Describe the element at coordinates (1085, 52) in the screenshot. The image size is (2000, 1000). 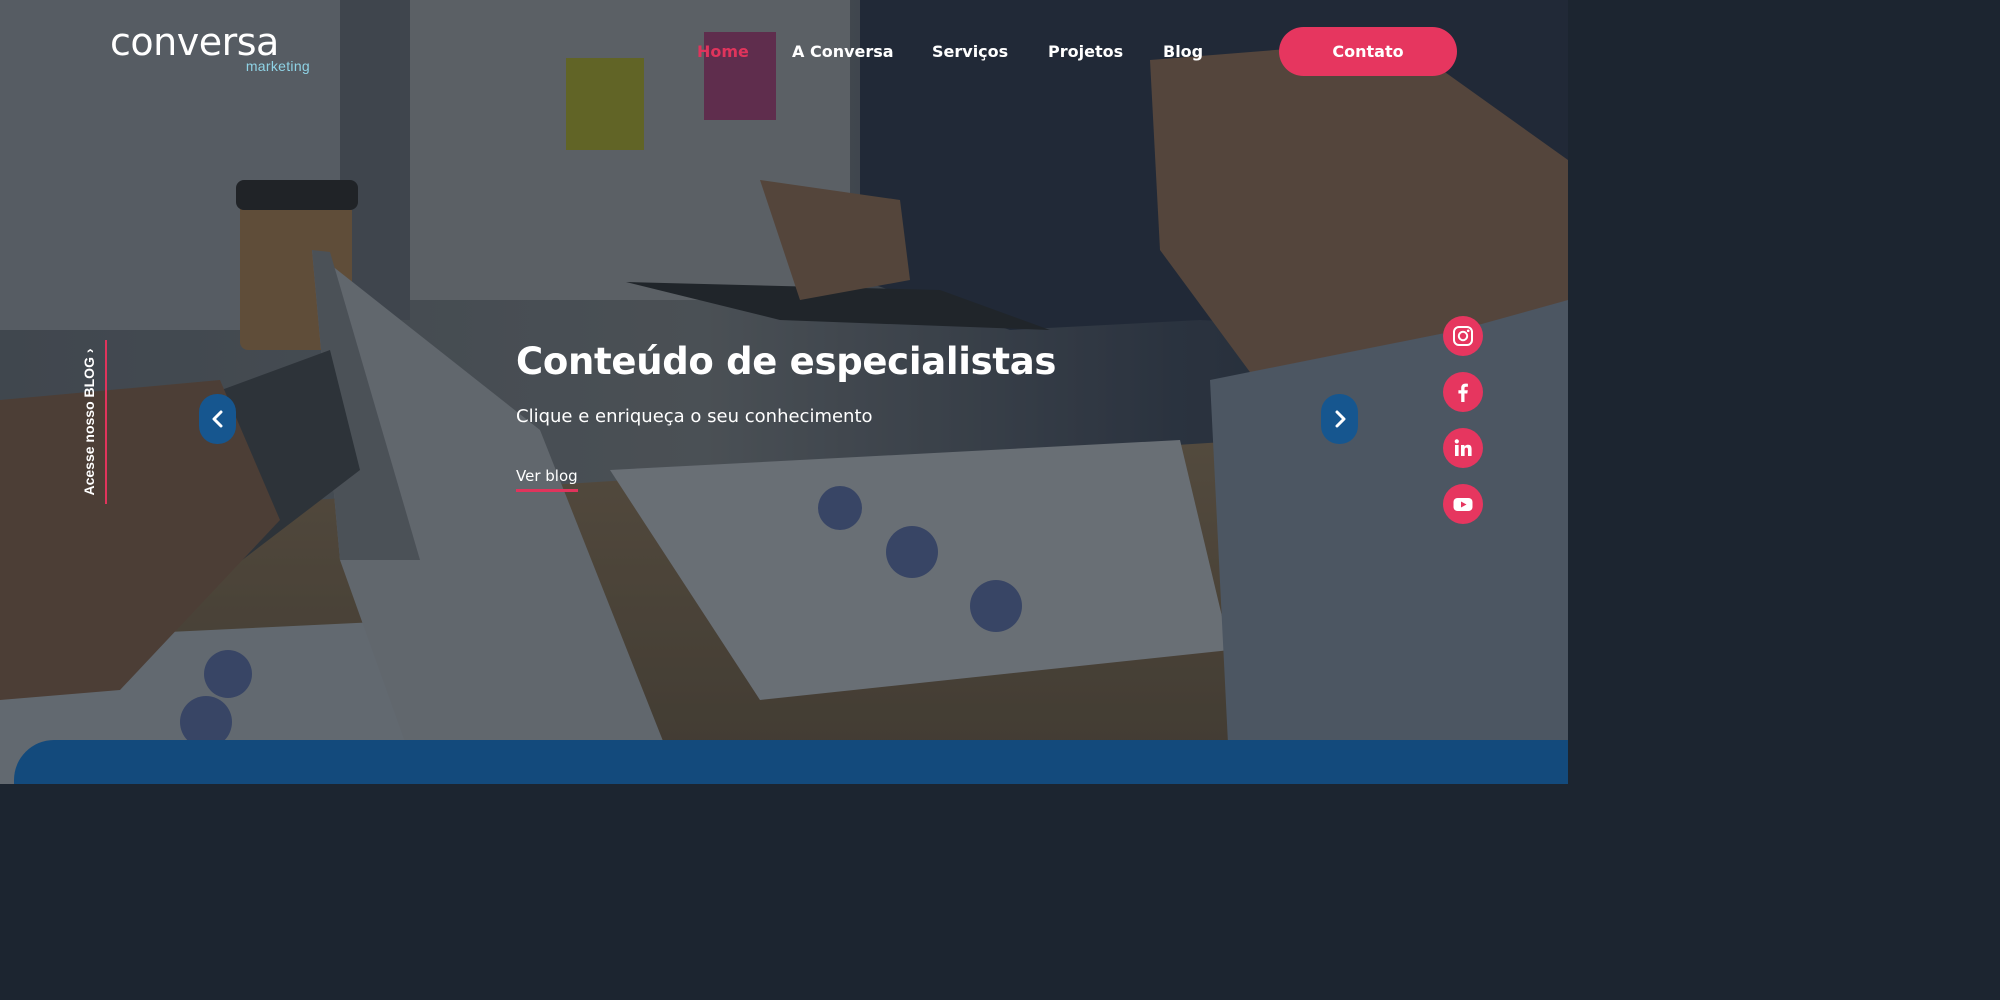
I see `nav-item-projetos: Projetos` at that location.